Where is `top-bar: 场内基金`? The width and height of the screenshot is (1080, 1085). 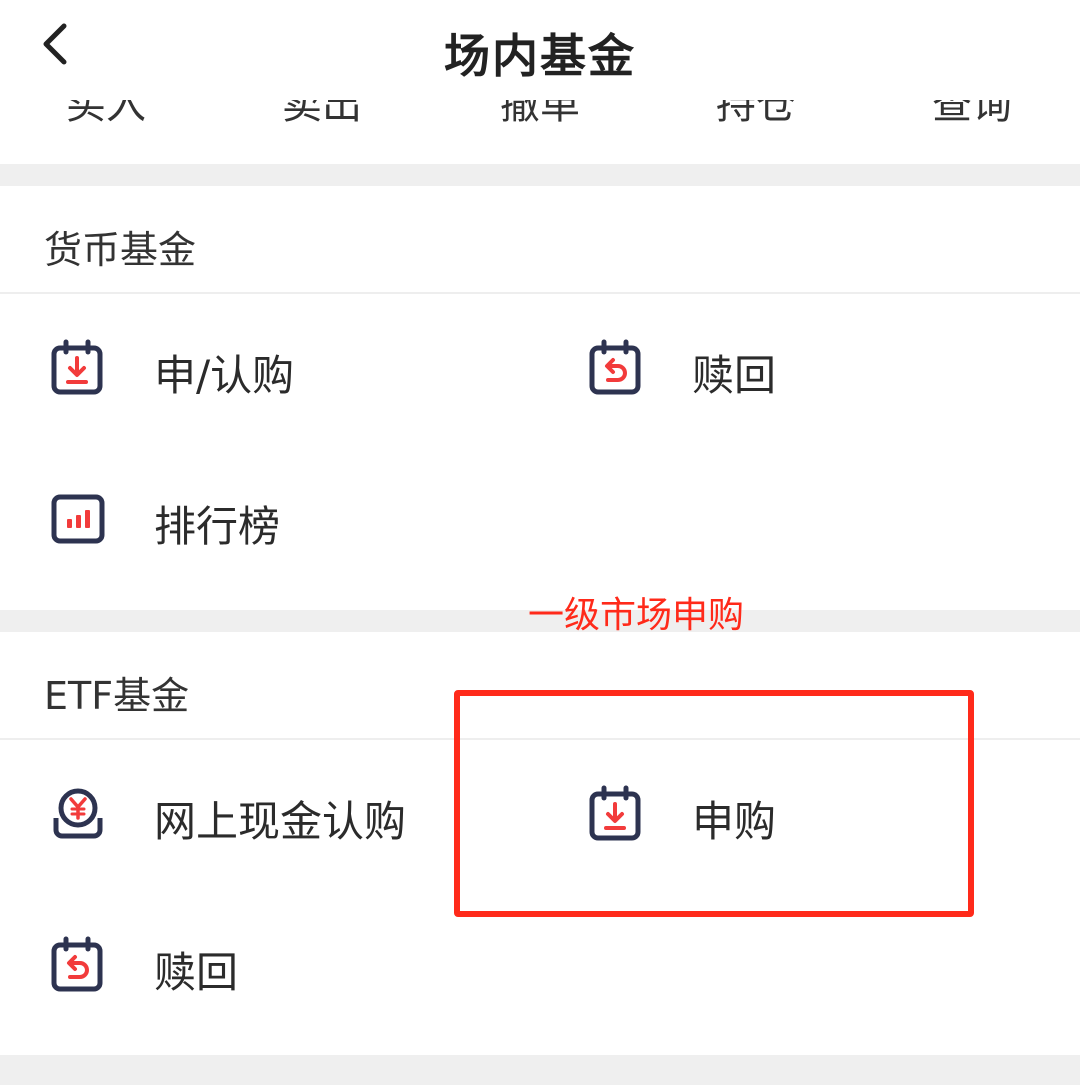
top-bar: 场内基金 is located at coordinates (540, 50).